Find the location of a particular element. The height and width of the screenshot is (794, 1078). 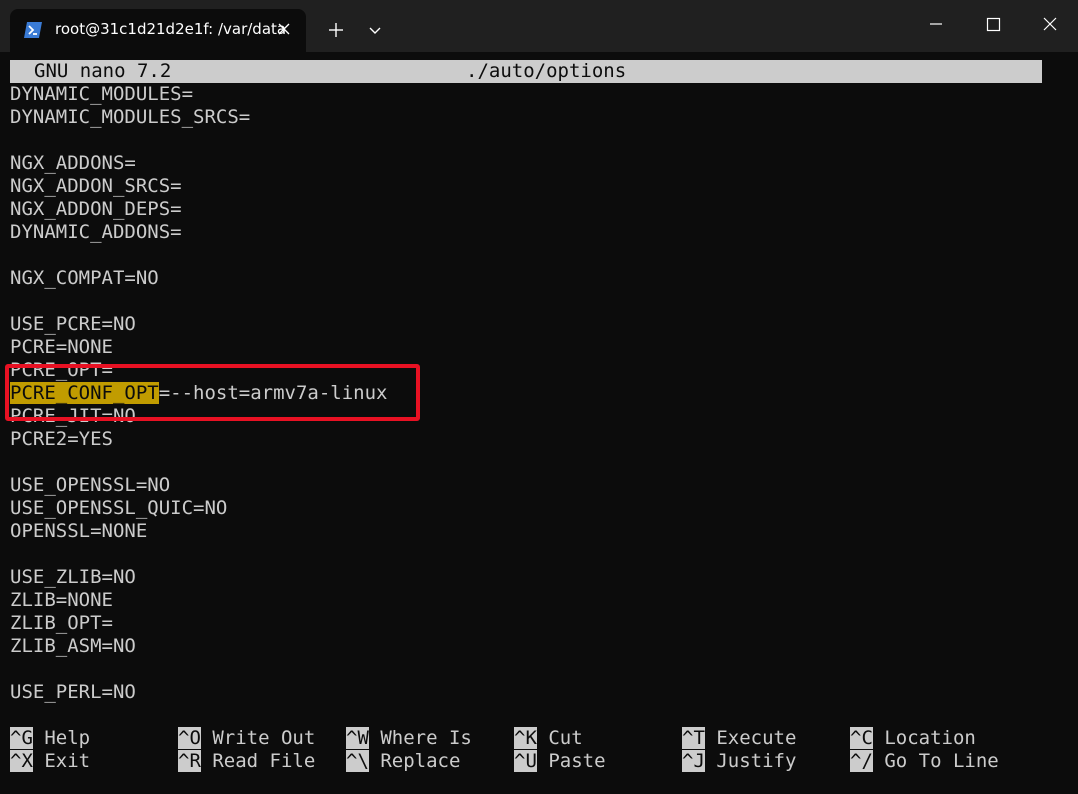

shortcut-write-out: ^O Write Out is located at coordinates (246, 738).